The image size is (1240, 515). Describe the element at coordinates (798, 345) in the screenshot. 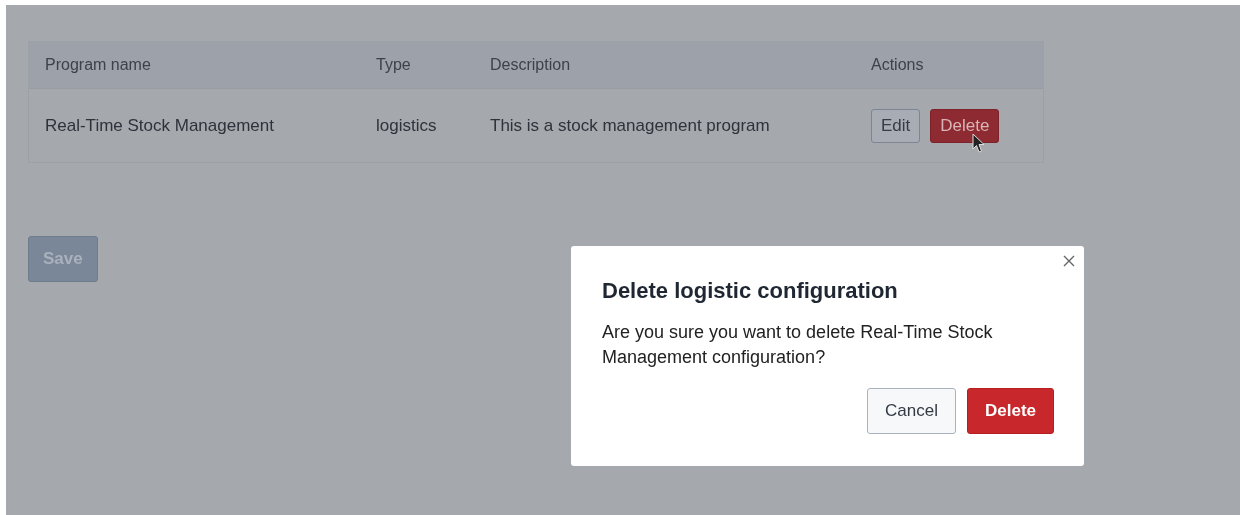

I see `dialog-message: Are you sure you want to delete Real-Time Stock Management configuration?` at that location.